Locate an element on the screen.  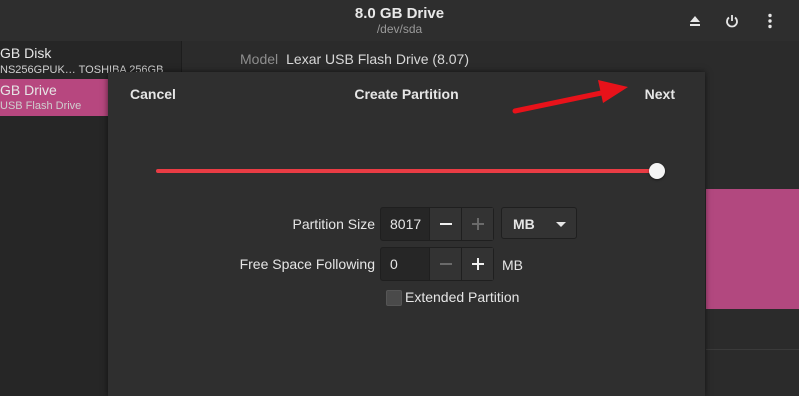
partition-size-input: 8017 is located at coordinates (405, 224).